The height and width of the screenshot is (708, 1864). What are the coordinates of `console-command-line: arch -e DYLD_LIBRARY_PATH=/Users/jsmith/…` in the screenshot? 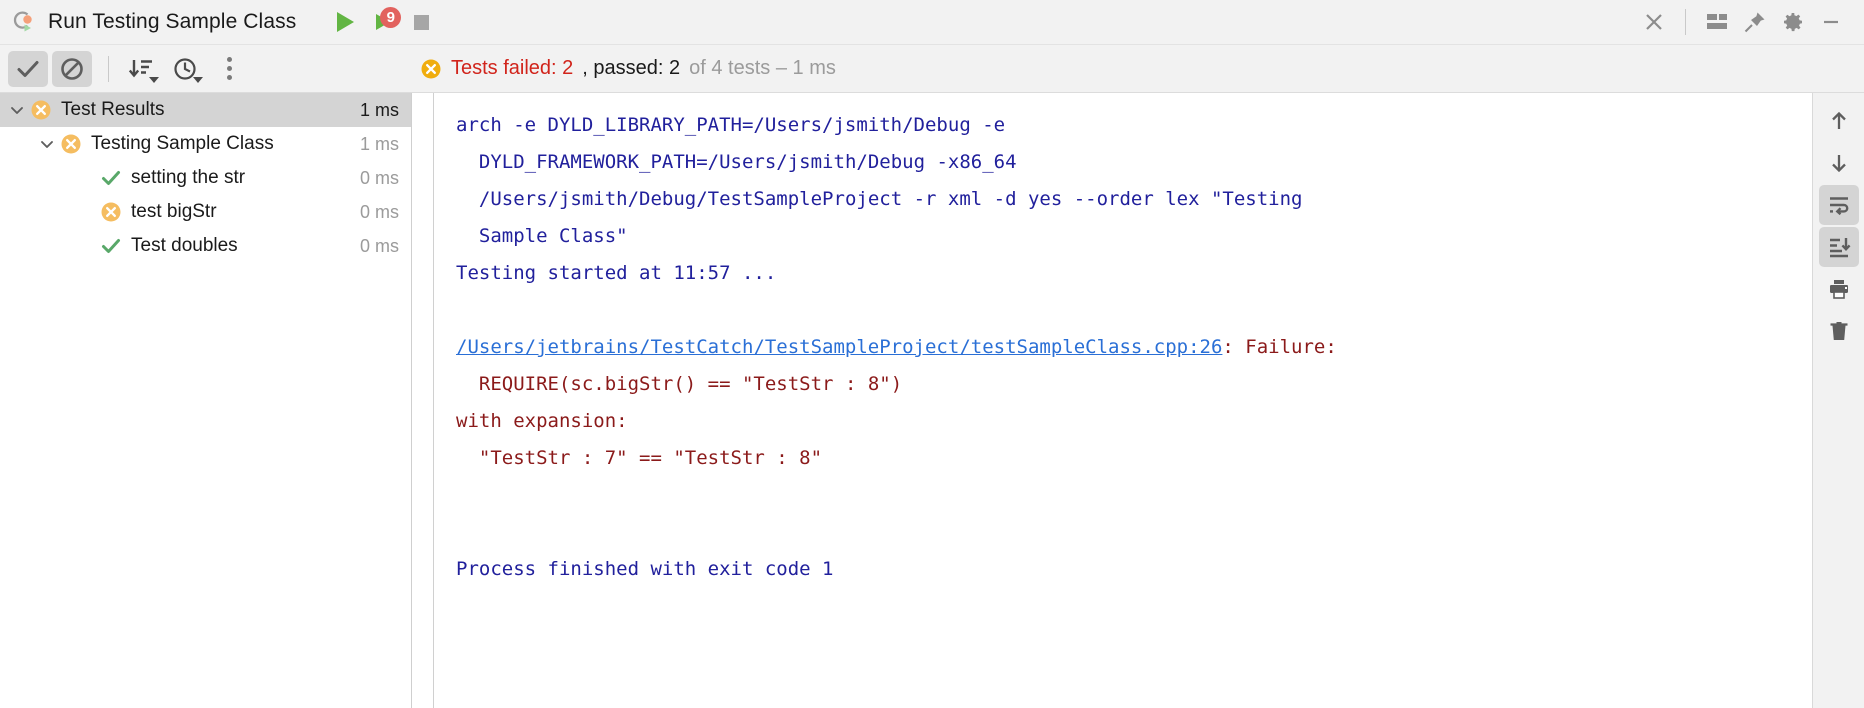 It's located at (879, 180).